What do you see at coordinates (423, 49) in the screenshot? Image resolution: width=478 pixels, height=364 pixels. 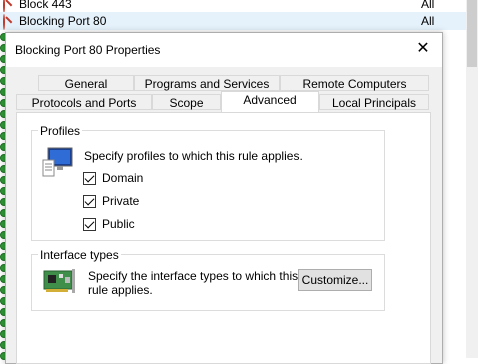 I see `close-icon: ✕` at bounding box center [423, 49].